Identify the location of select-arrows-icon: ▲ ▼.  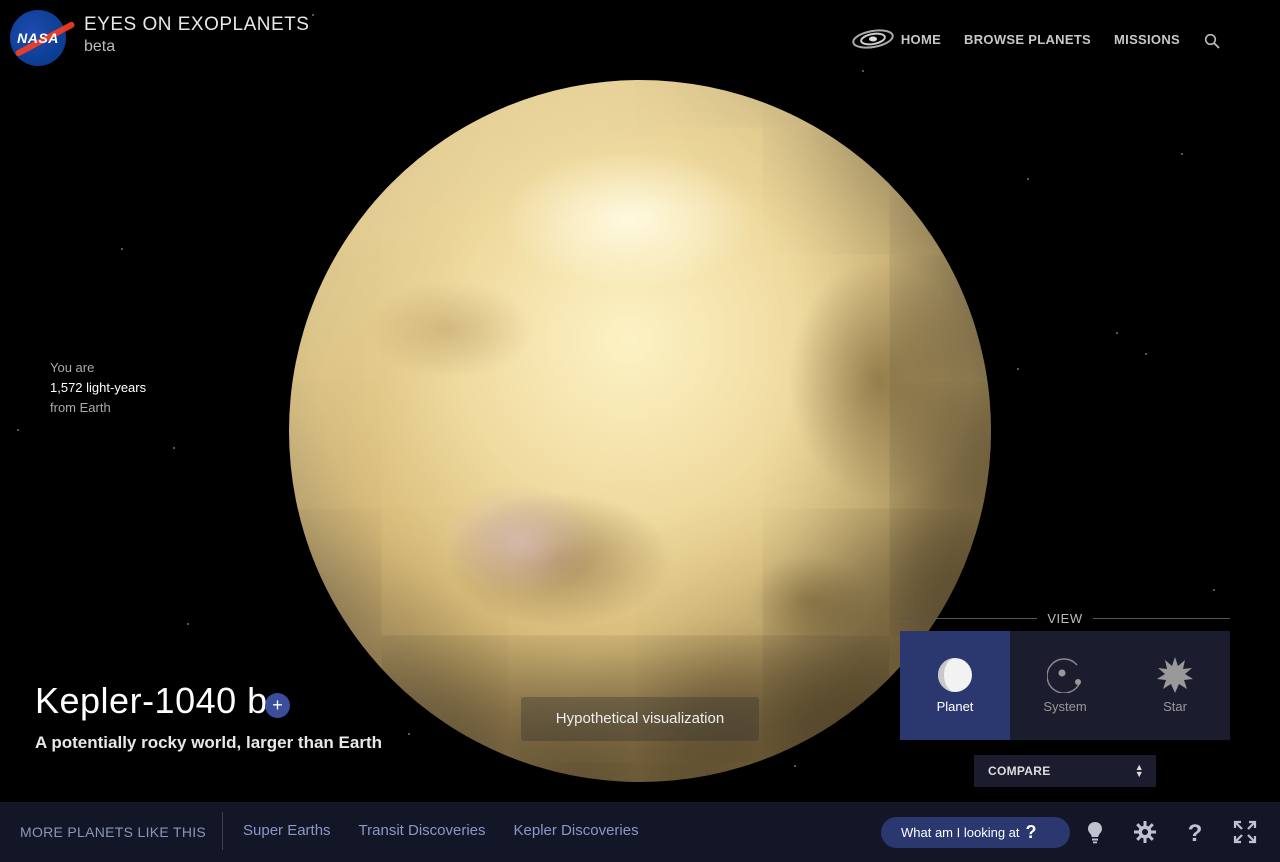
(1139, 770).